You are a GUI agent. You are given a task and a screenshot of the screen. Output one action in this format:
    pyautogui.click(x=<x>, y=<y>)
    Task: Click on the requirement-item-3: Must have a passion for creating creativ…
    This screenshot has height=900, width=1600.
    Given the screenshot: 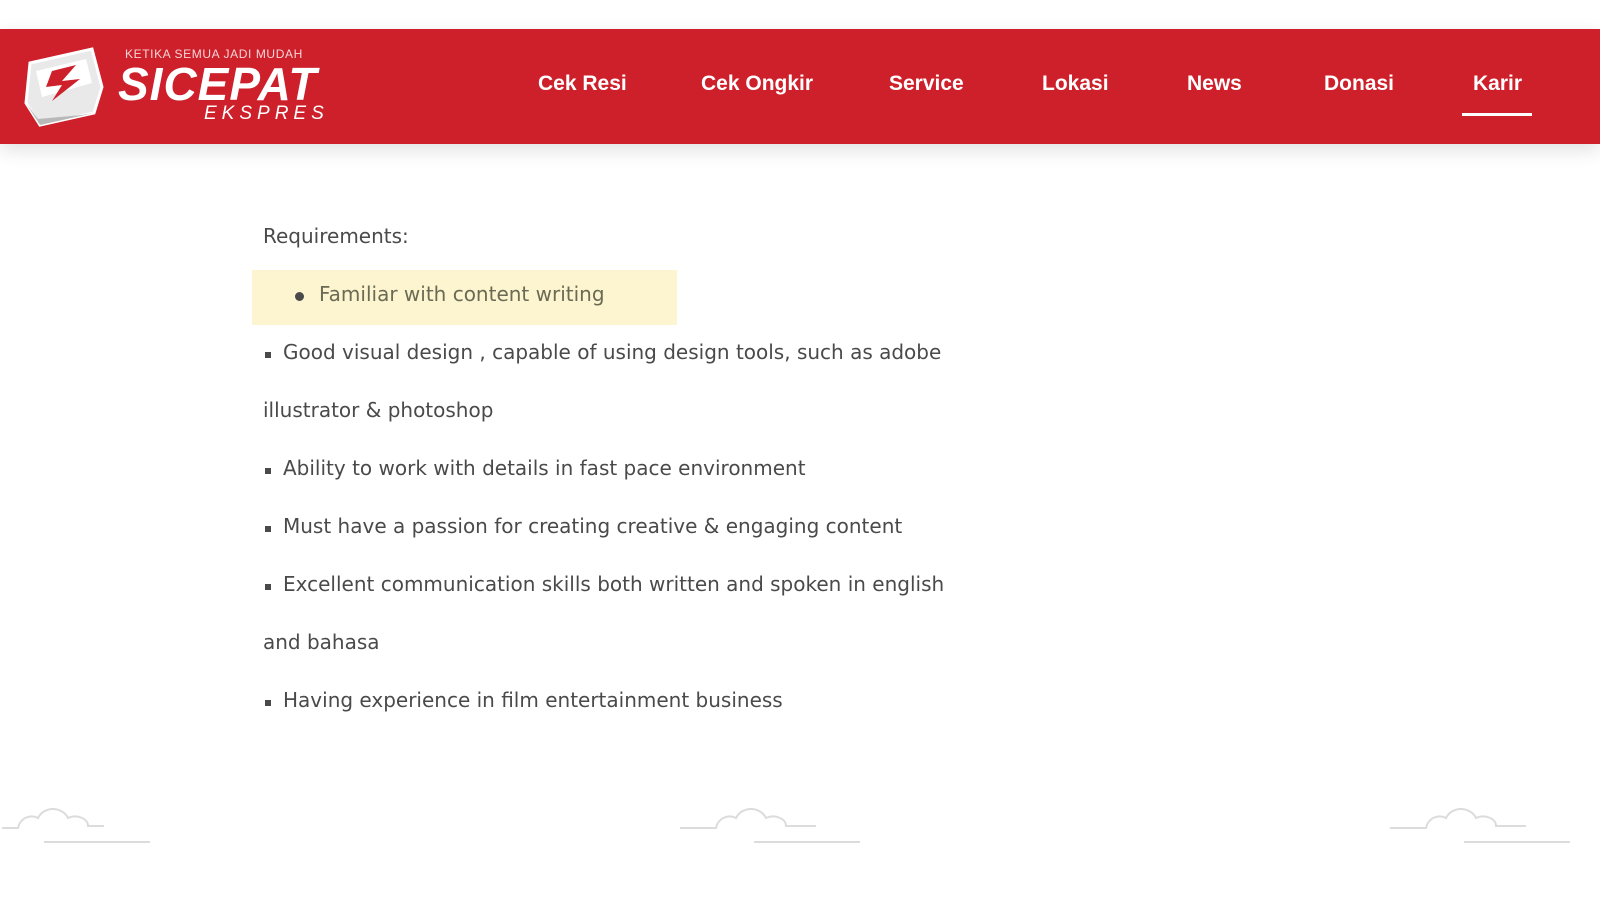 What is the action you would take?
    pyautogui.click(x=593, y=526)
    